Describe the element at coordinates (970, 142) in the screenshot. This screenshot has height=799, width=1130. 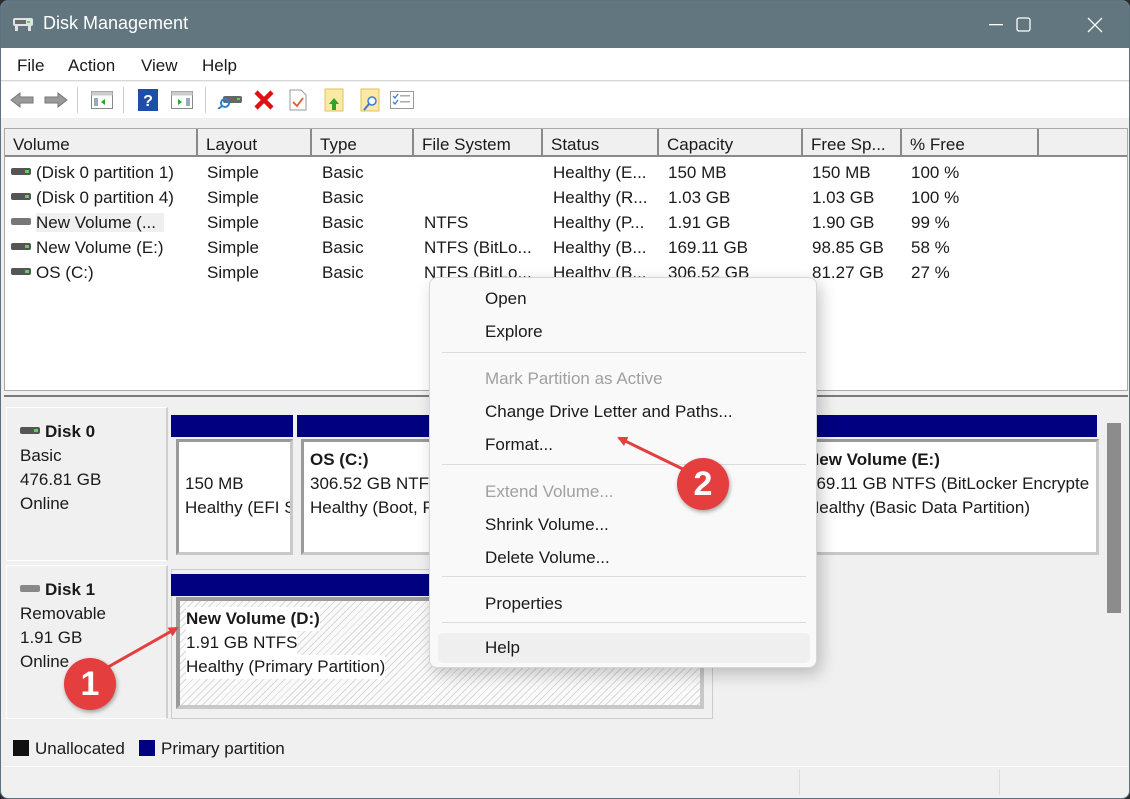
I see `column-header-percent-free: % Free` at that location.